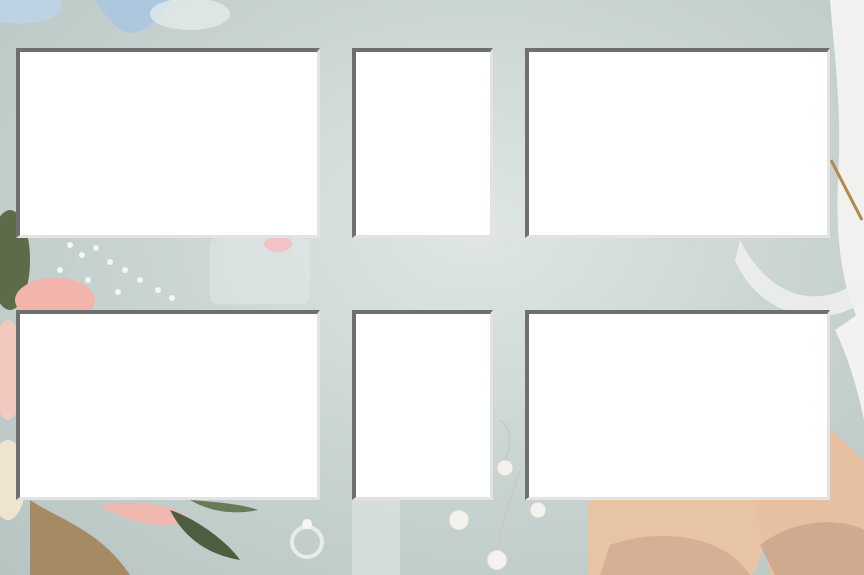  Describe the element at coordinates (307, 542) in the screenshot. I see `ring-shape` at that location.